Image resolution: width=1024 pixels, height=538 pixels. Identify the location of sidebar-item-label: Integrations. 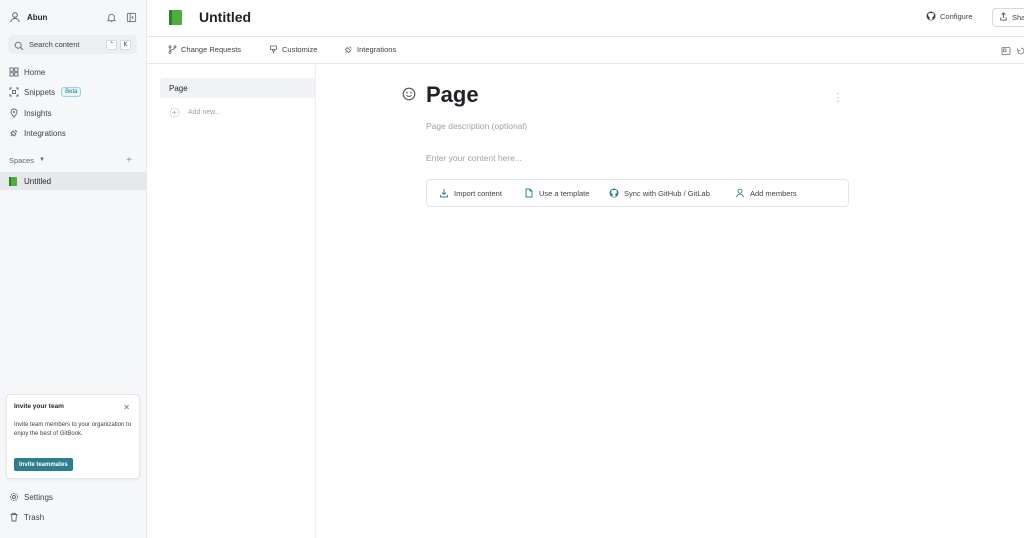
(45, 133).